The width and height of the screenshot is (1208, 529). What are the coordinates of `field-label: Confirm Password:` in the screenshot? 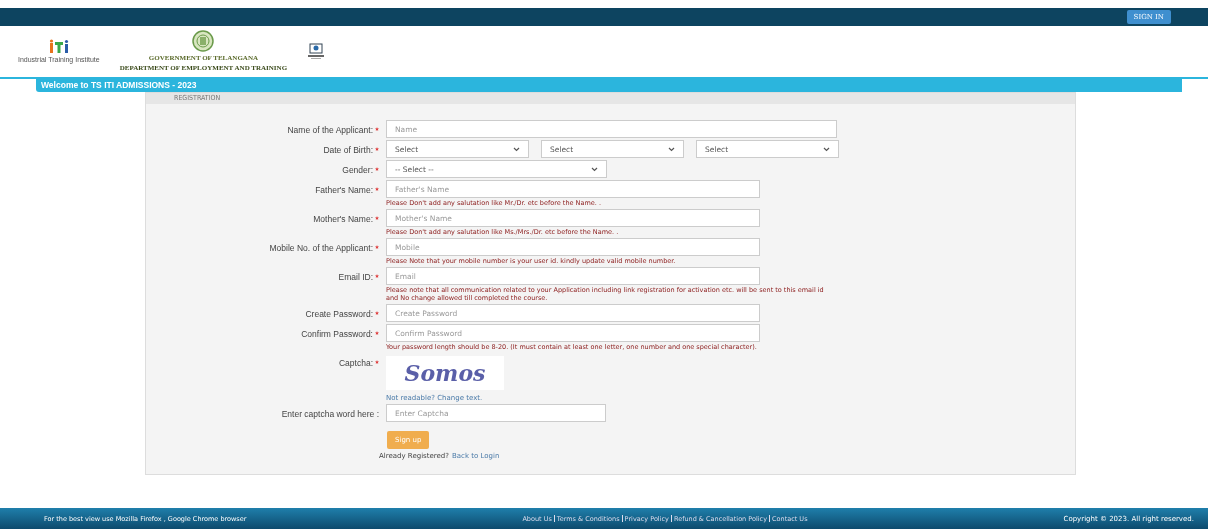 It's located at (337, 335).